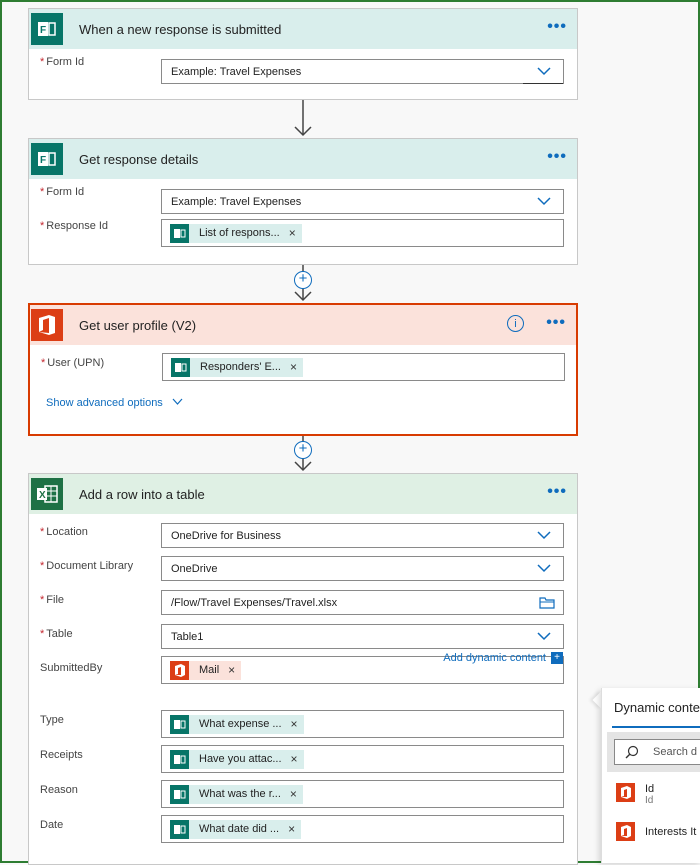  Describe the element at coordinates (52, 825) in the screenshot. I see `date-label: Date` at that location.